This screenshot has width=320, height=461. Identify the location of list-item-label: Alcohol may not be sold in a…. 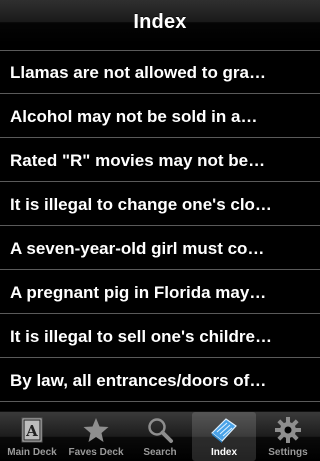
(134, 116).